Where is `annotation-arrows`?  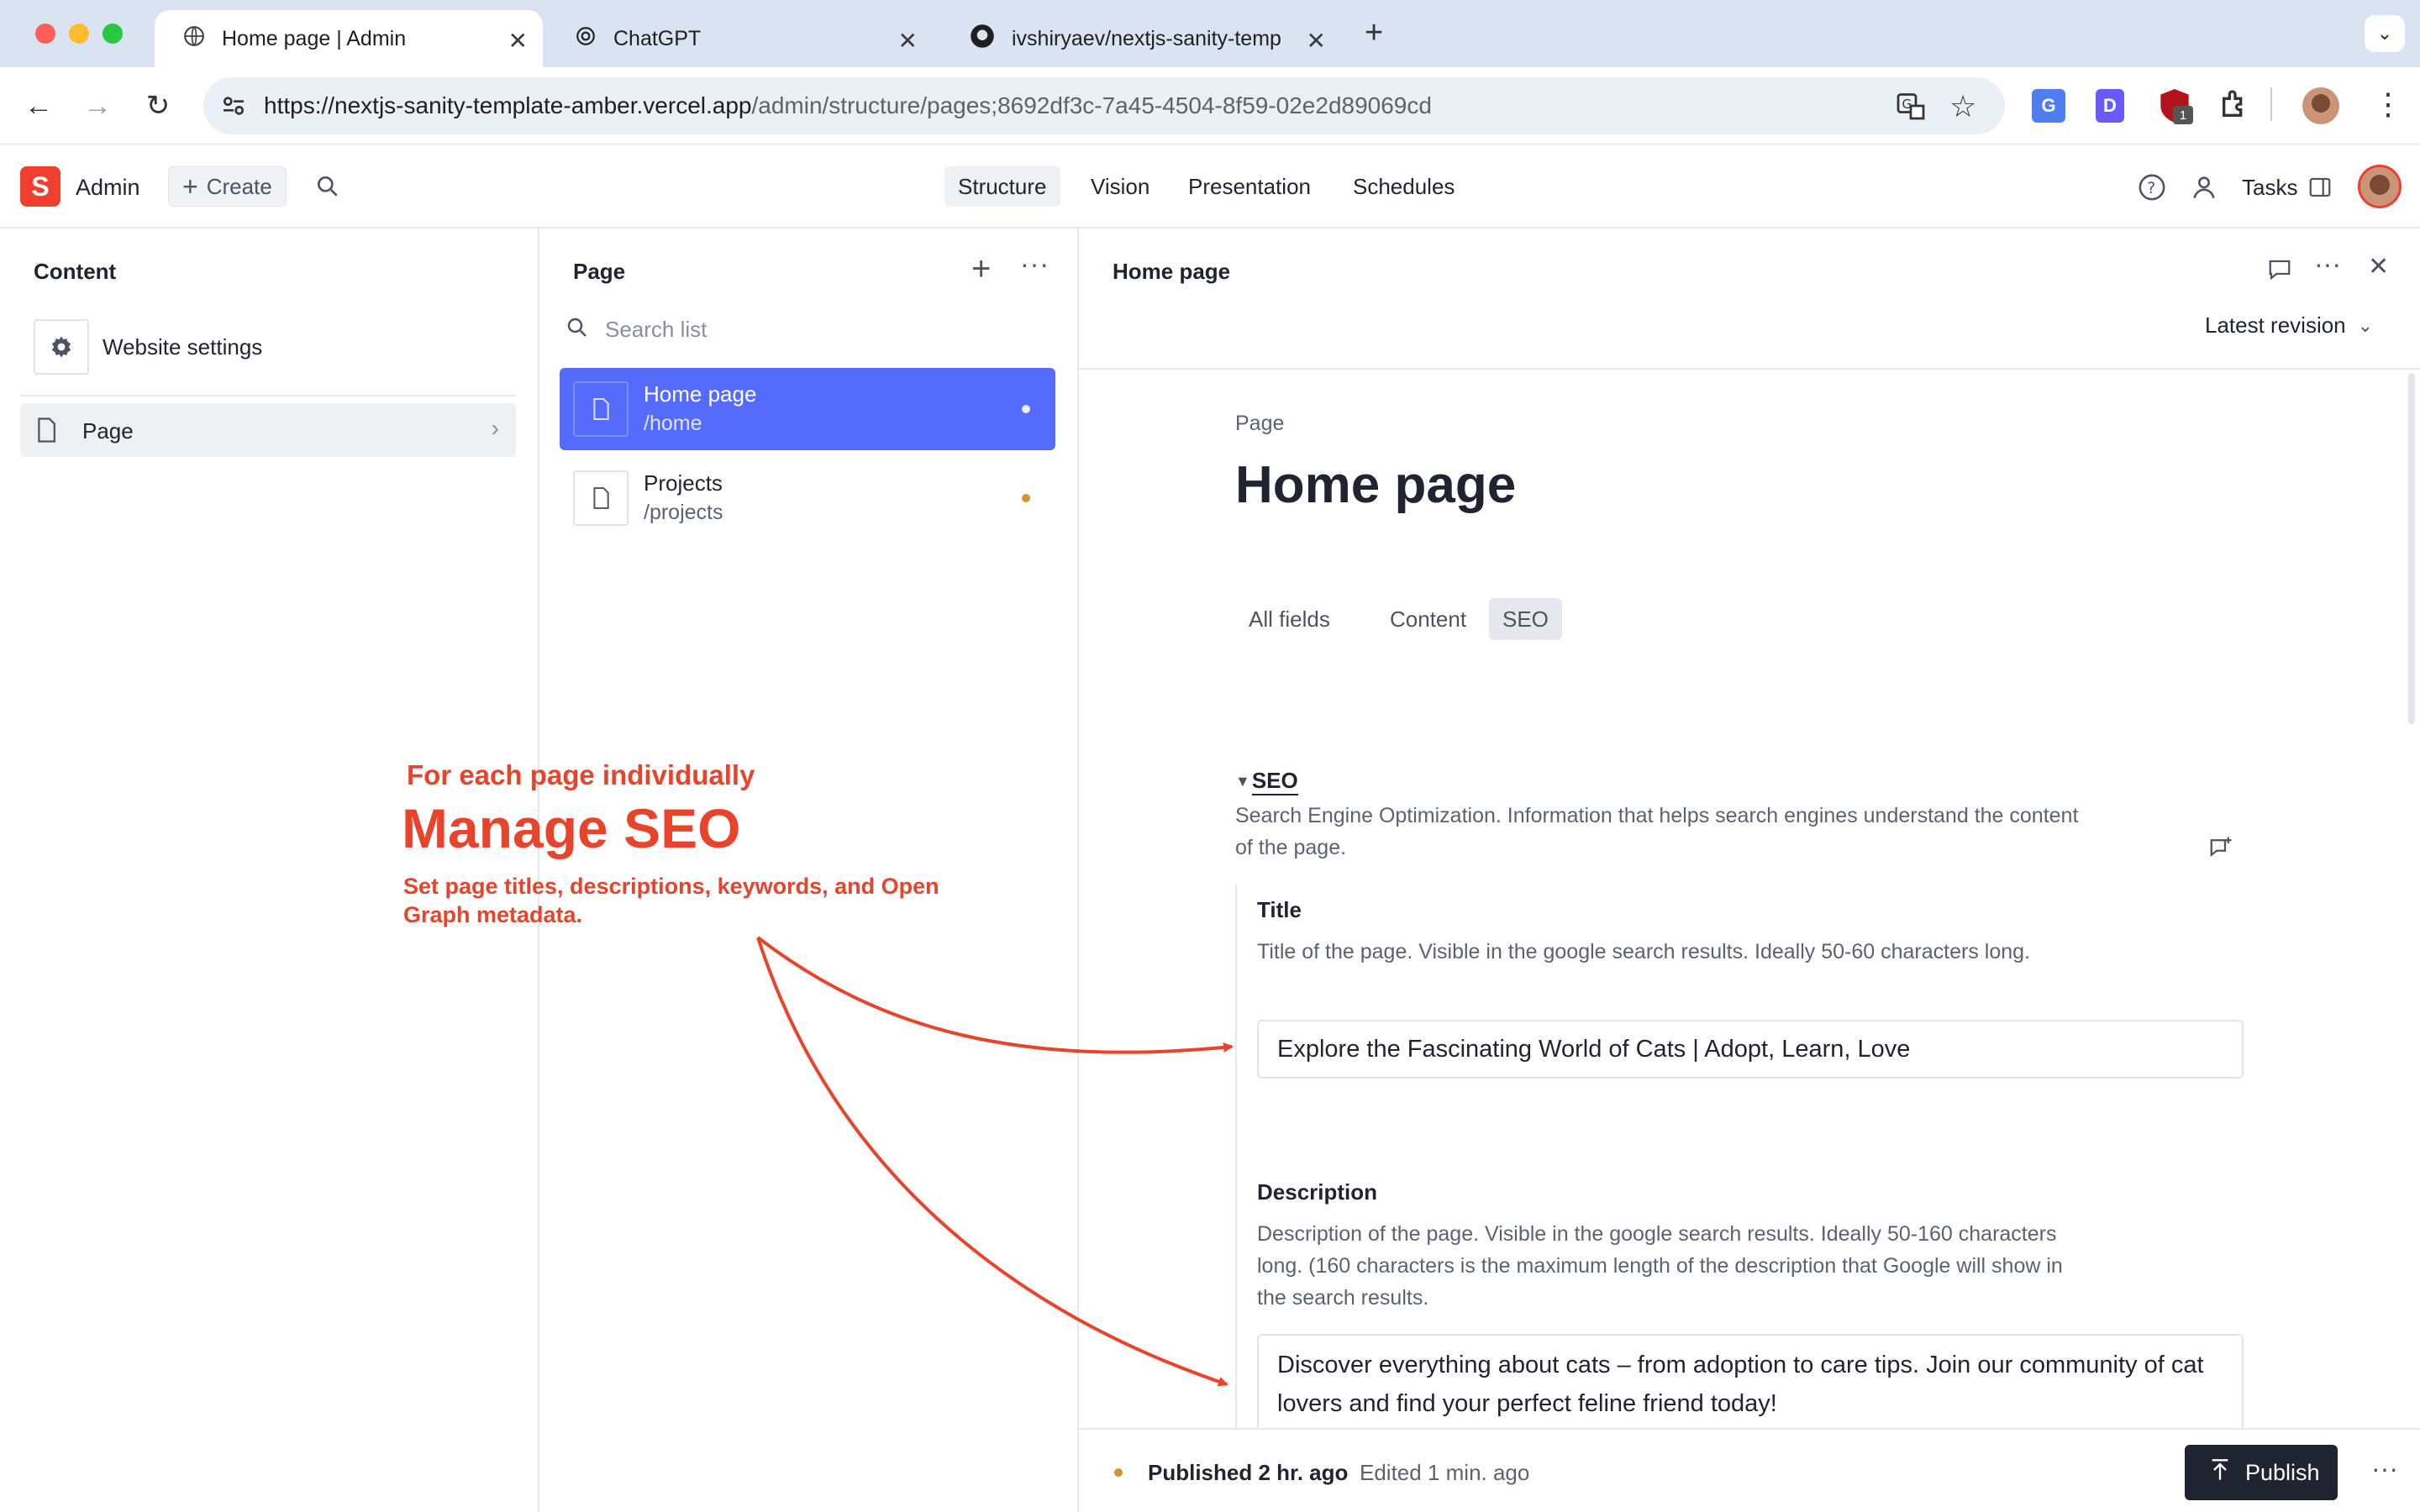 annotation-arrows is located at coordinates (995, 1161).